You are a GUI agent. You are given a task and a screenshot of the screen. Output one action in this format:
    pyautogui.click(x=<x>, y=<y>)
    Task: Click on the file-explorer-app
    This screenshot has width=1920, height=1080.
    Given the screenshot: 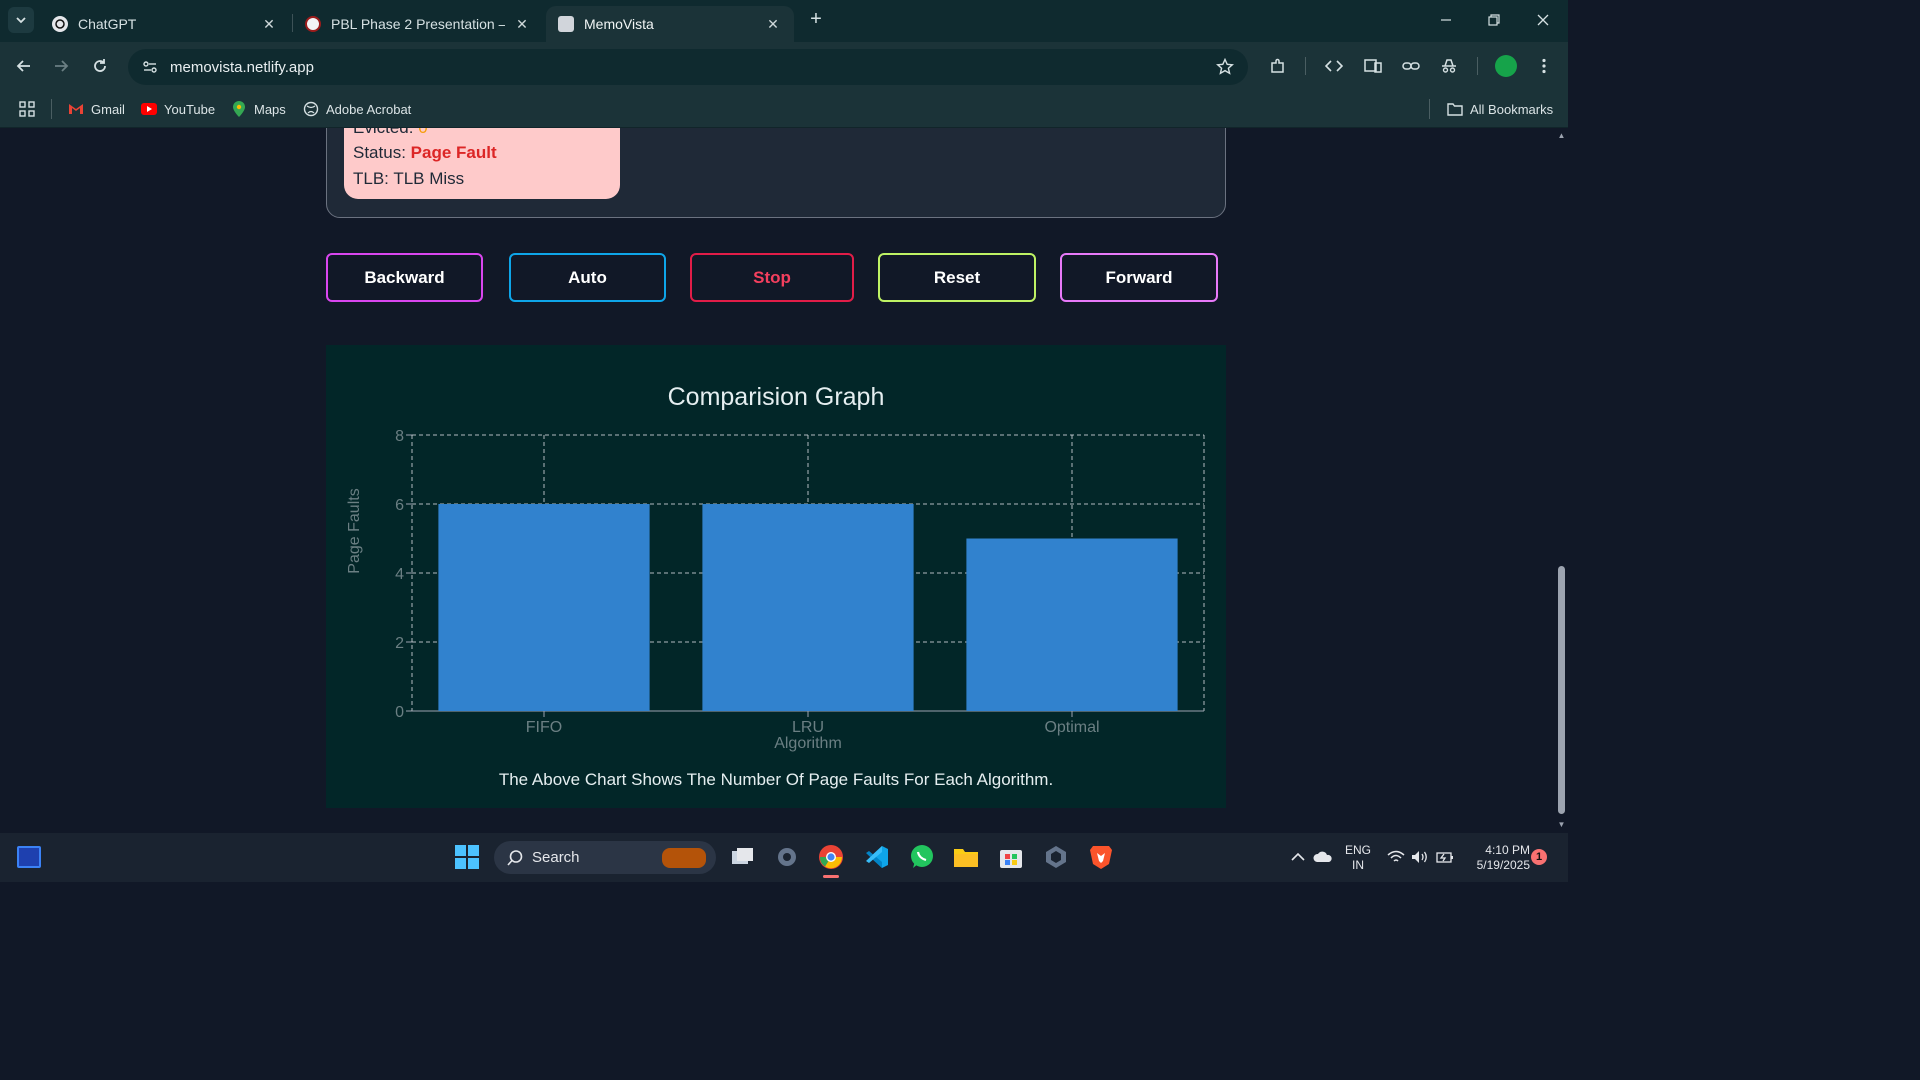 What is the action you would take?
    pyautogui.click(x=966, y=857)
    